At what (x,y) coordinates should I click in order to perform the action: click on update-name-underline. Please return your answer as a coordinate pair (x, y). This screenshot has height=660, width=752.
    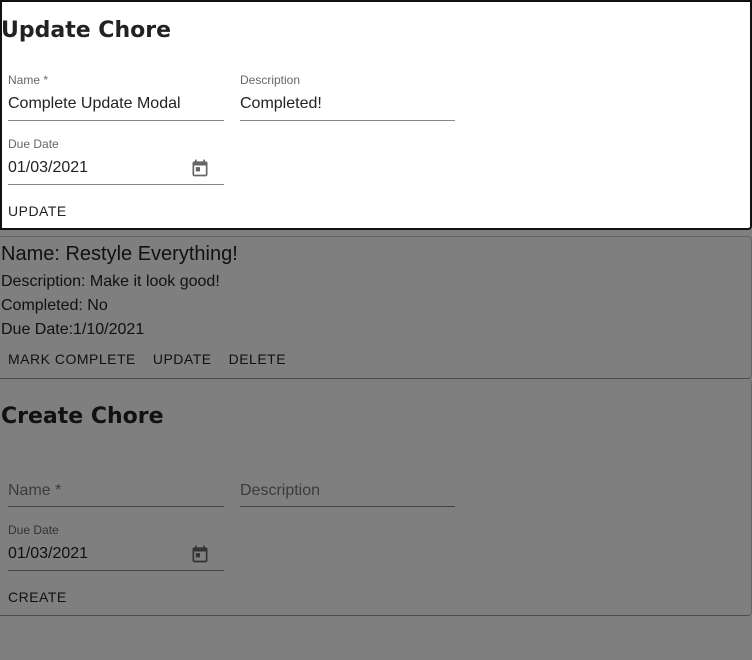
    Looking at the image, I should click on (116, 120).